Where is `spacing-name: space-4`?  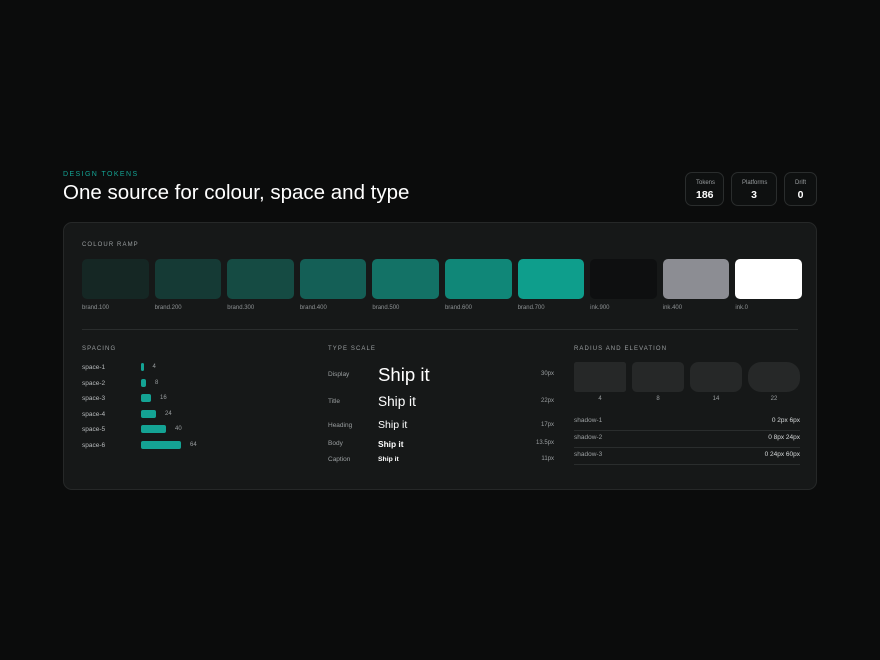
spacing-name: space-4 is located at coordinates (94, 414).